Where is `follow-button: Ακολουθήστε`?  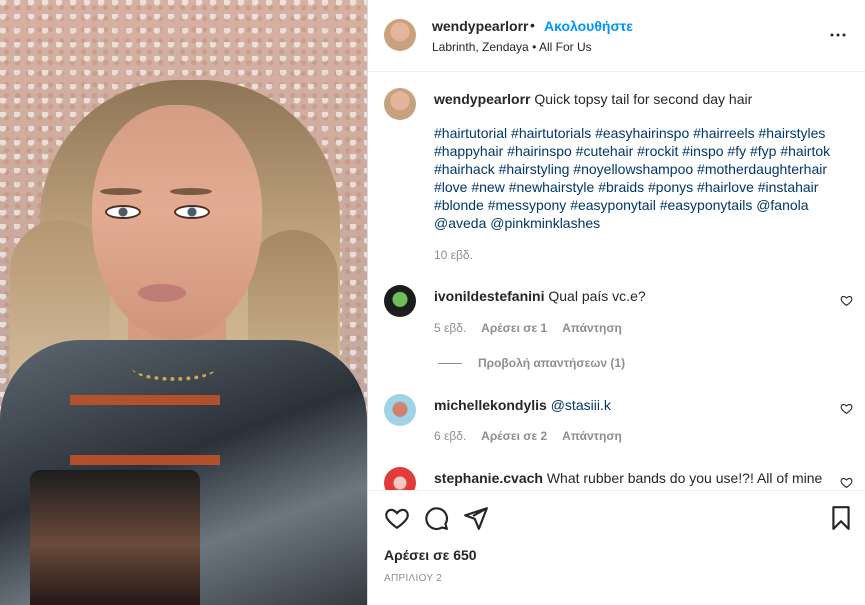
follow-button: Ακολουθήστε is located at coordinates (588, 26).